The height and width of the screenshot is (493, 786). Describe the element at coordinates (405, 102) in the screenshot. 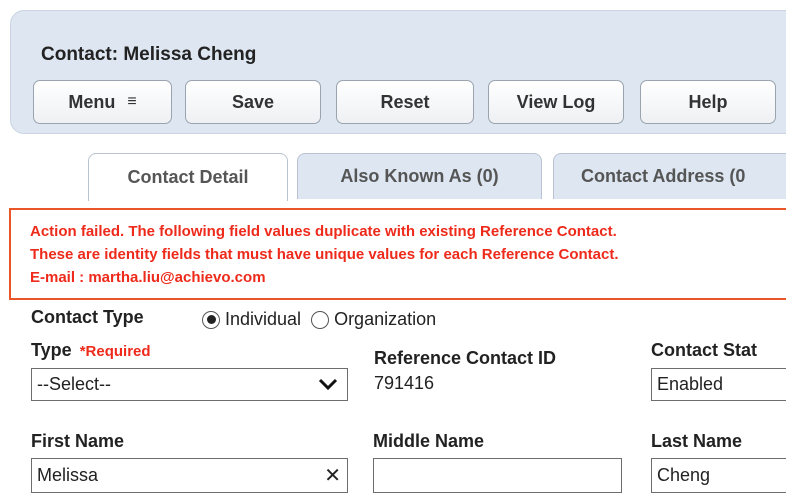

I see `reset-button: Reset` at that location.